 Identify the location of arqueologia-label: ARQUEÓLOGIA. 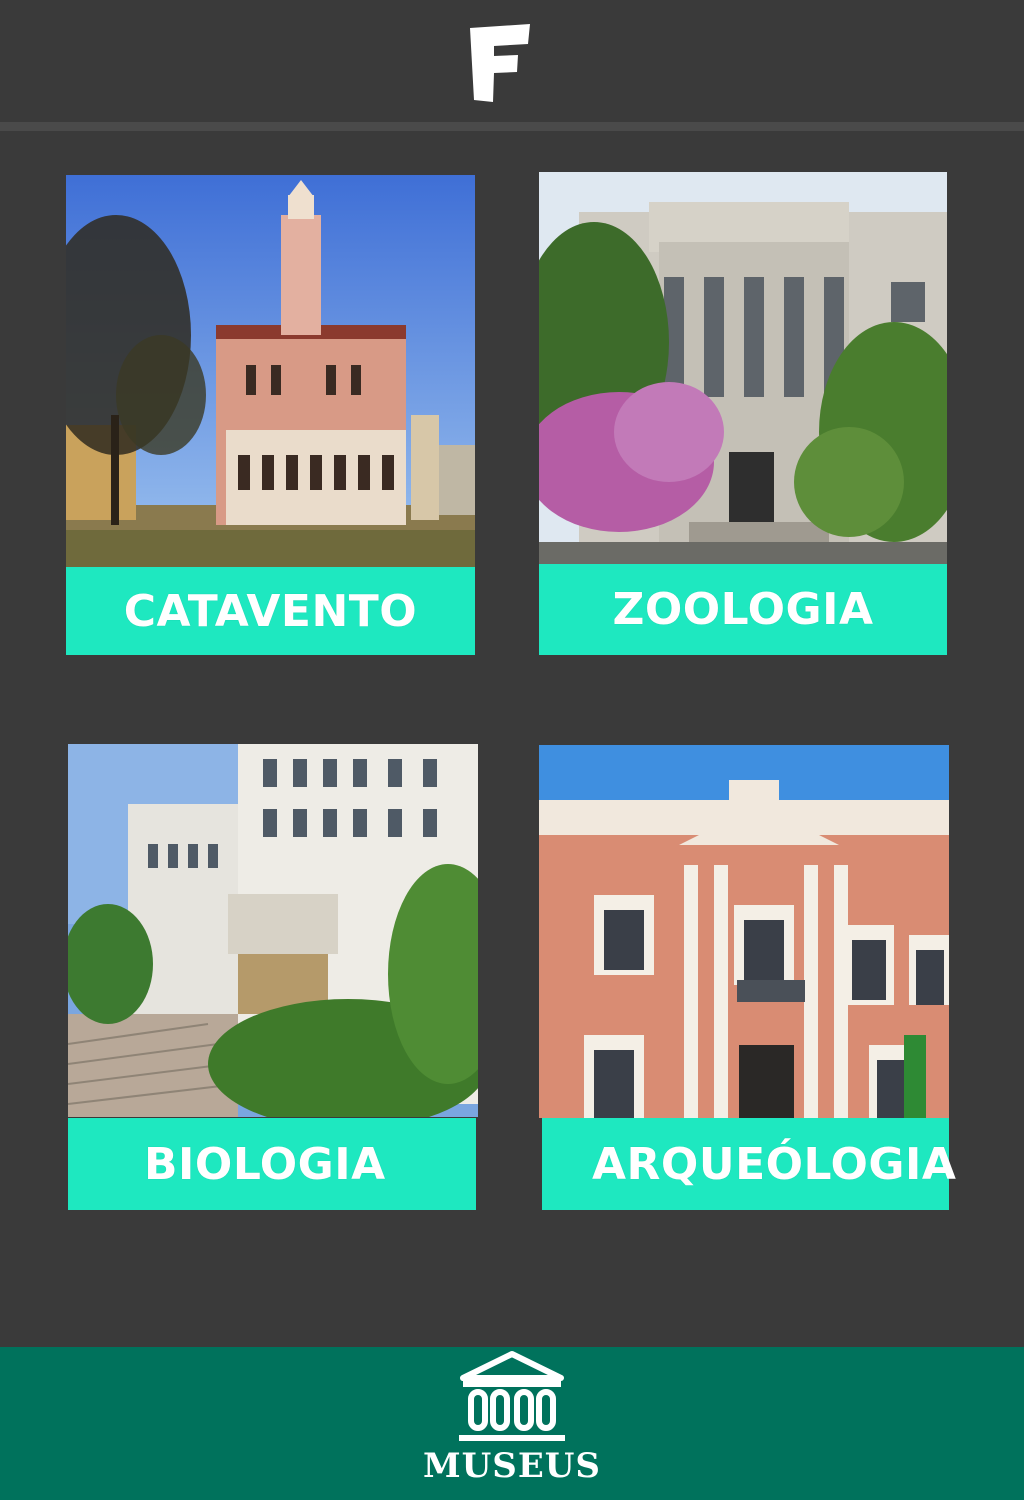
(749, 1164).